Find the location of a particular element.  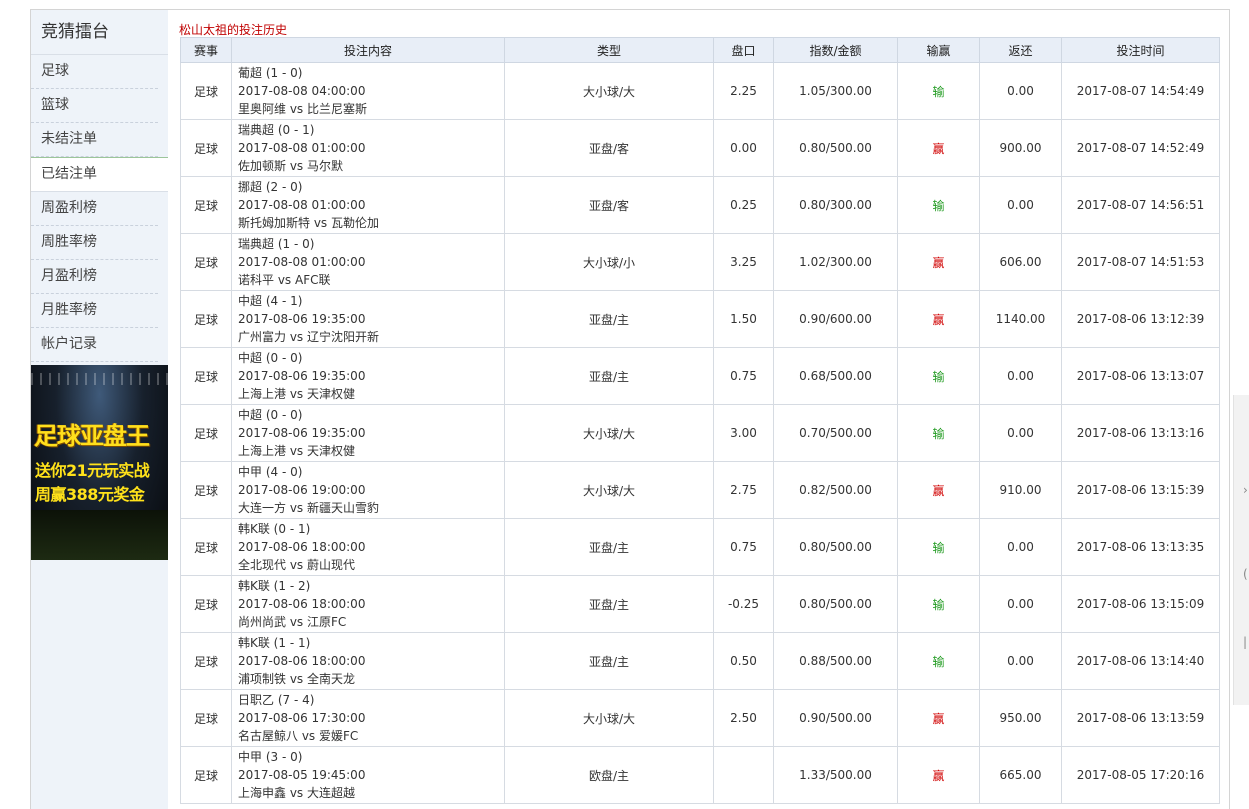

match-league-score: 葡超 (1 - 0) is located at coordinates (270, 73).